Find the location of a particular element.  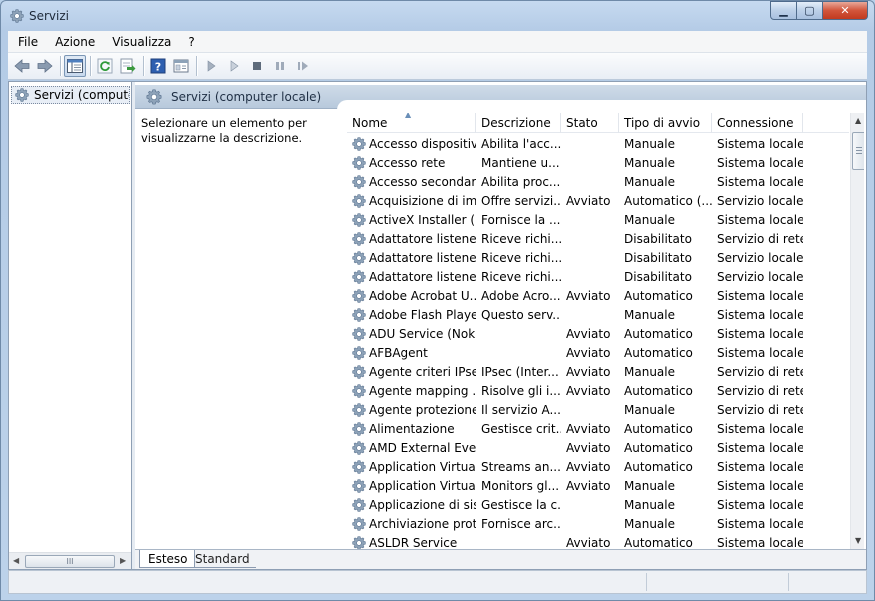

caption-buttons: ▁ ▢ ✕ is located at coordinates (819, 10).